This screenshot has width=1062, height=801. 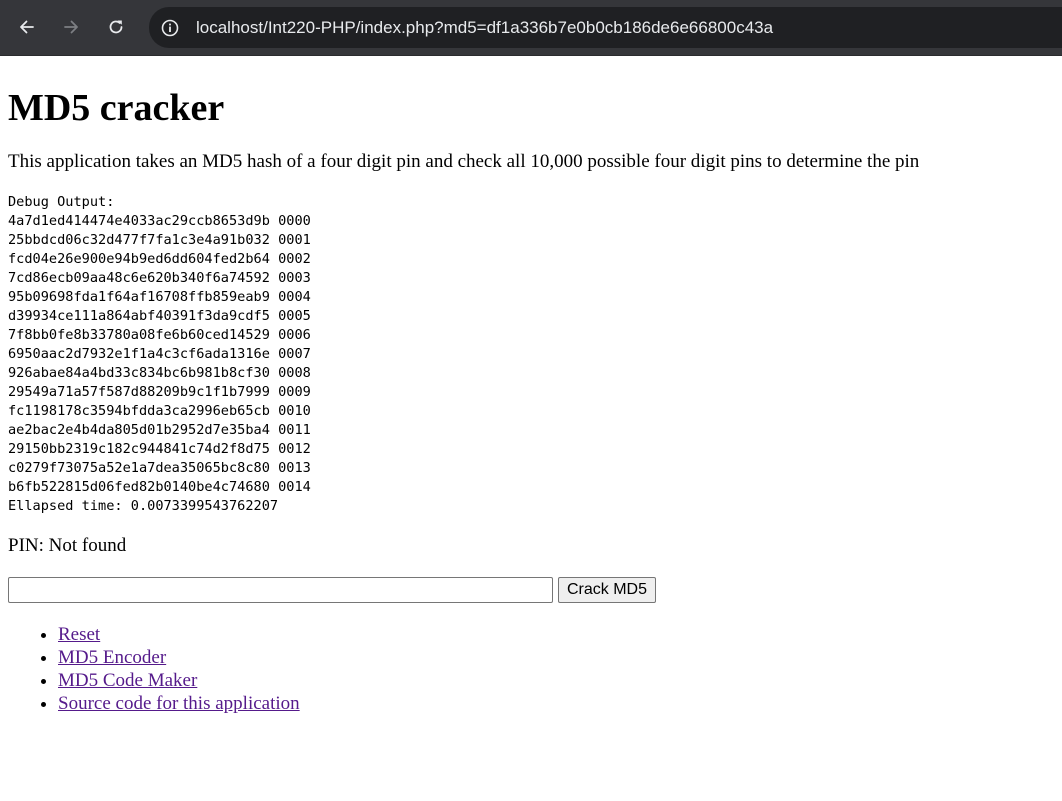 What do you see at coordinates (280, 590) in the screenshot?
I see `md5-hash-input` at bounding box center [280, 590].